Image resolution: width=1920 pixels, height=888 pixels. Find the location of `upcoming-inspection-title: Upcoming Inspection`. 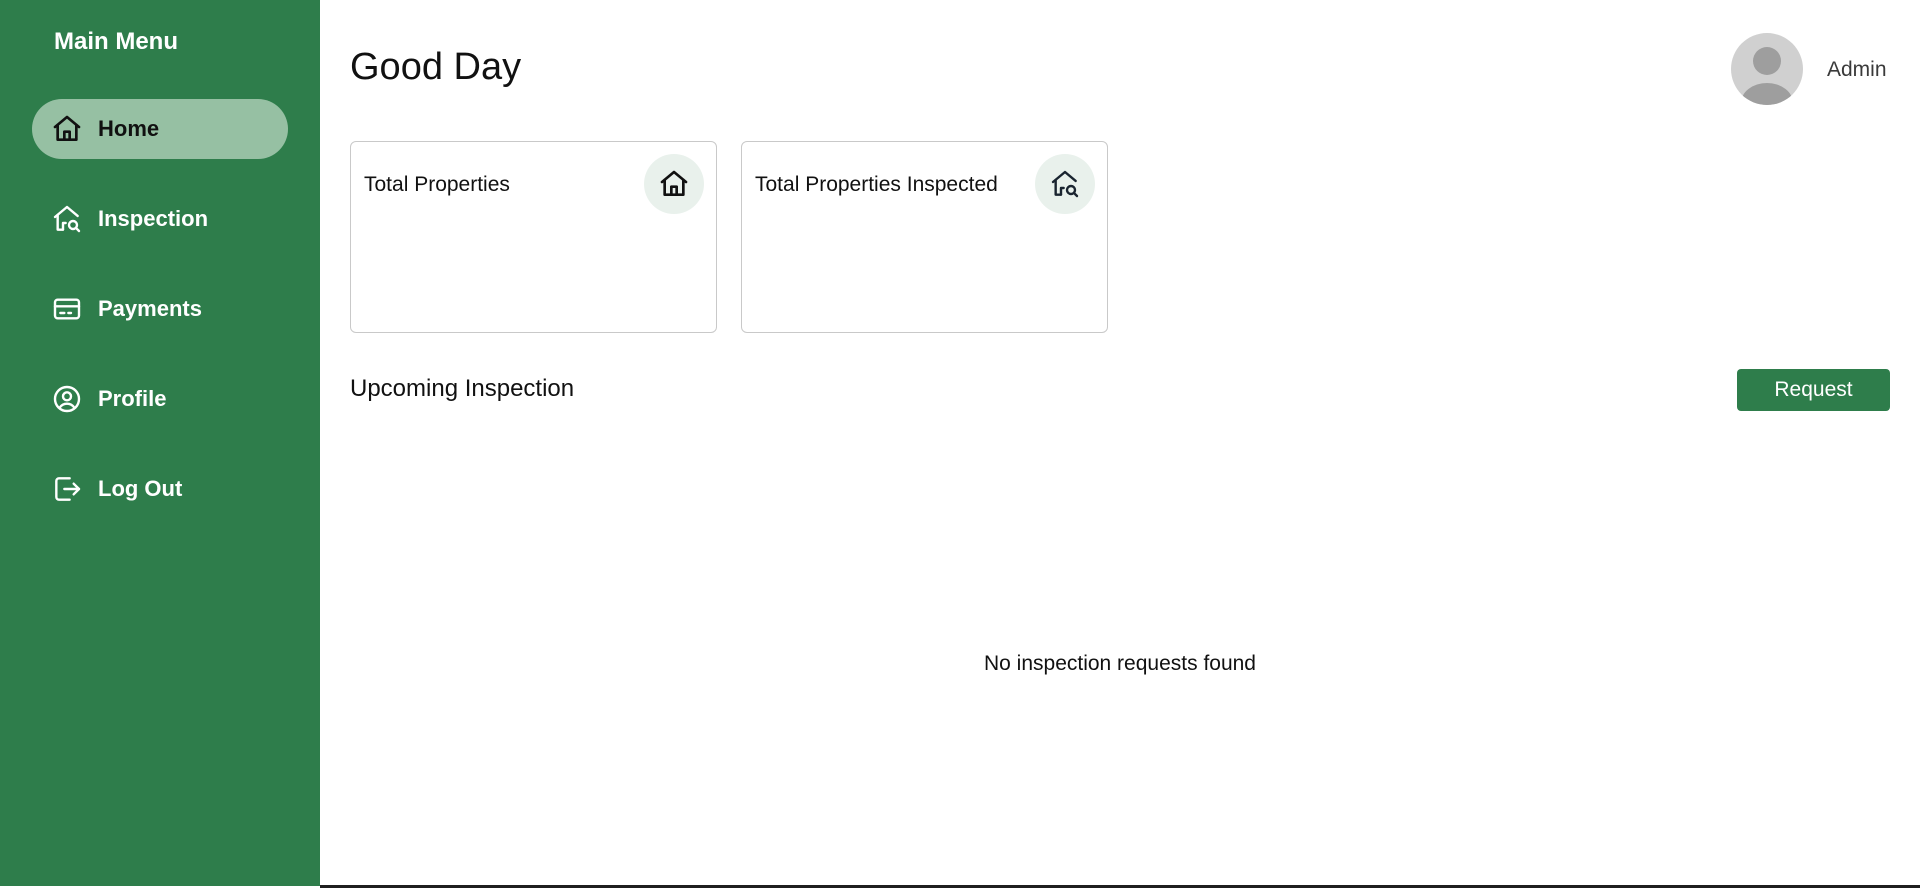

upcoming-inspection-title: Upcoming Inspection is located at coordinates (462, 388).